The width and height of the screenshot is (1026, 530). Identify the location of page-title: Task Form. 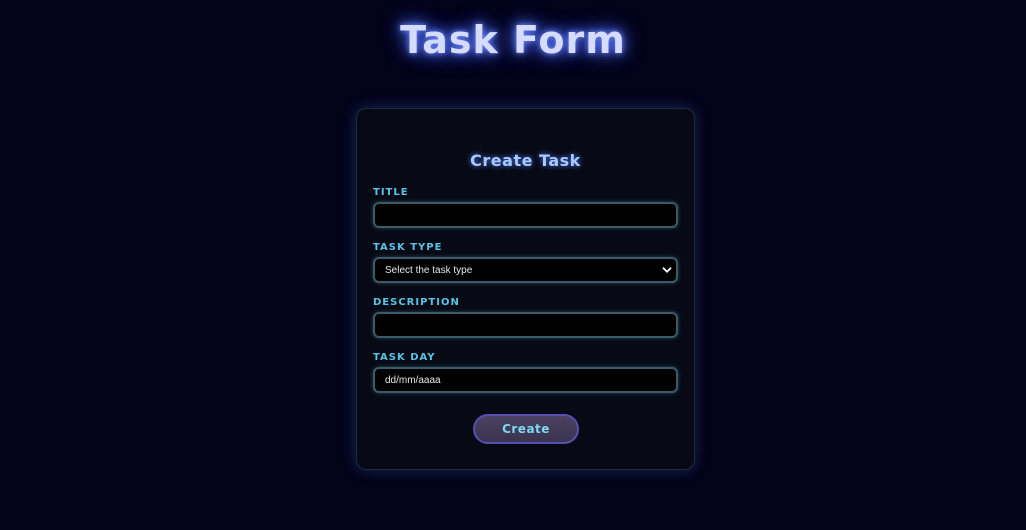
(513, 40).